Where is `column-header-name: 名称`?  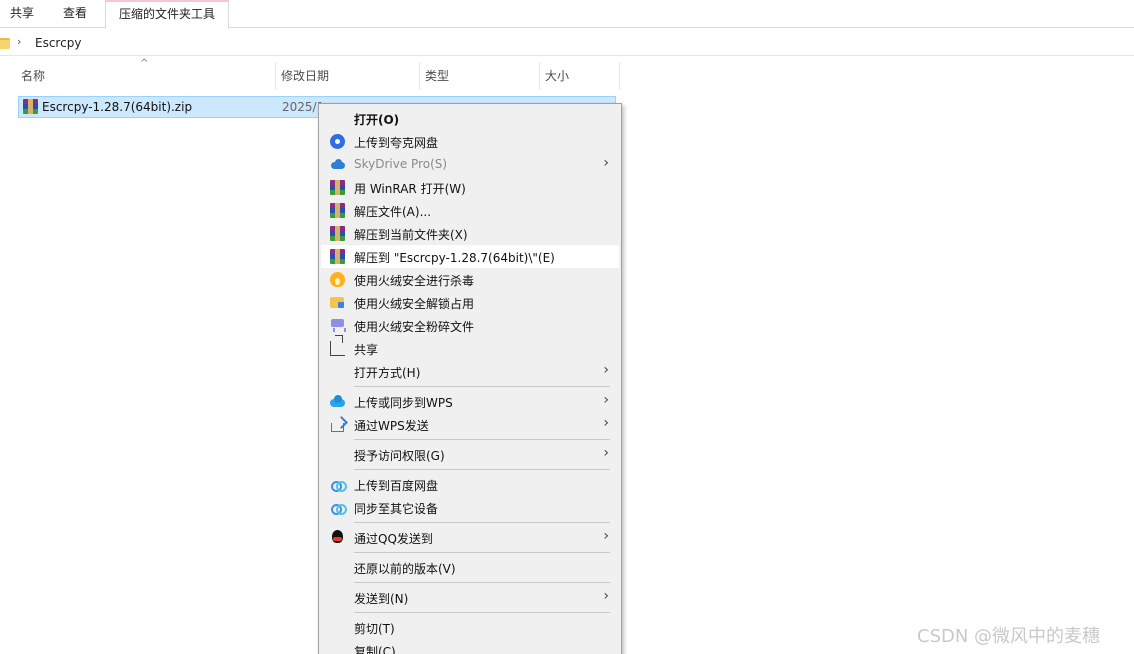 column-header-name: 名称 is located at coordinates (146, 76).